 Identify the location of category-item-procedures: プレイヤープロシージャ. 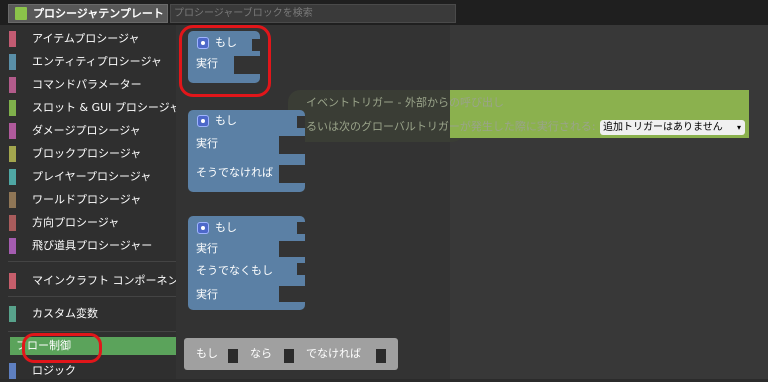
(88, 176).